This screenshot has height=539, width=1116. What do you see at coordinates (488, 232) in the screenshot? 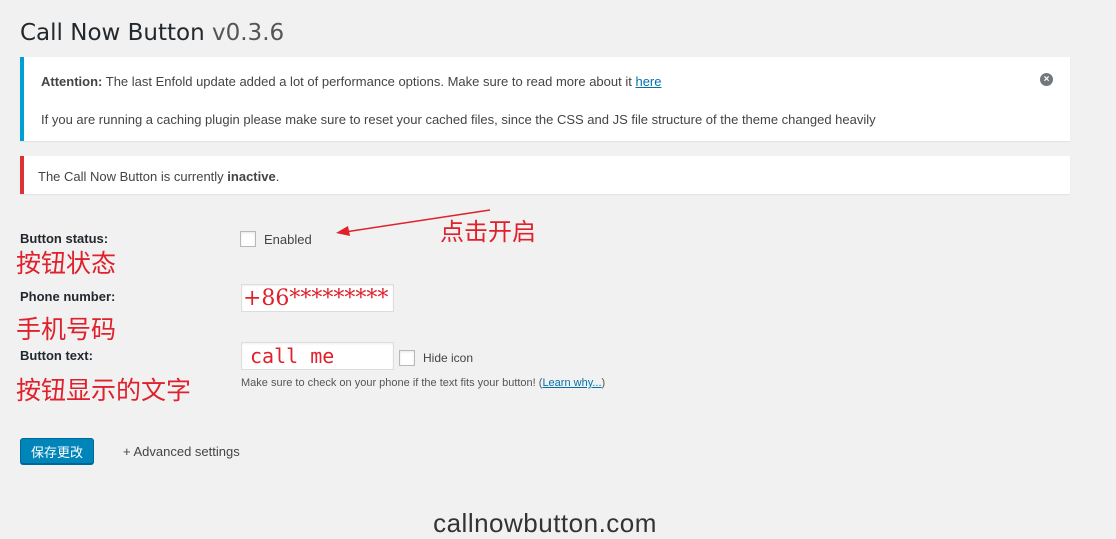
I see `enable-annotation: 点击开启` at bounding box center [488, 232].